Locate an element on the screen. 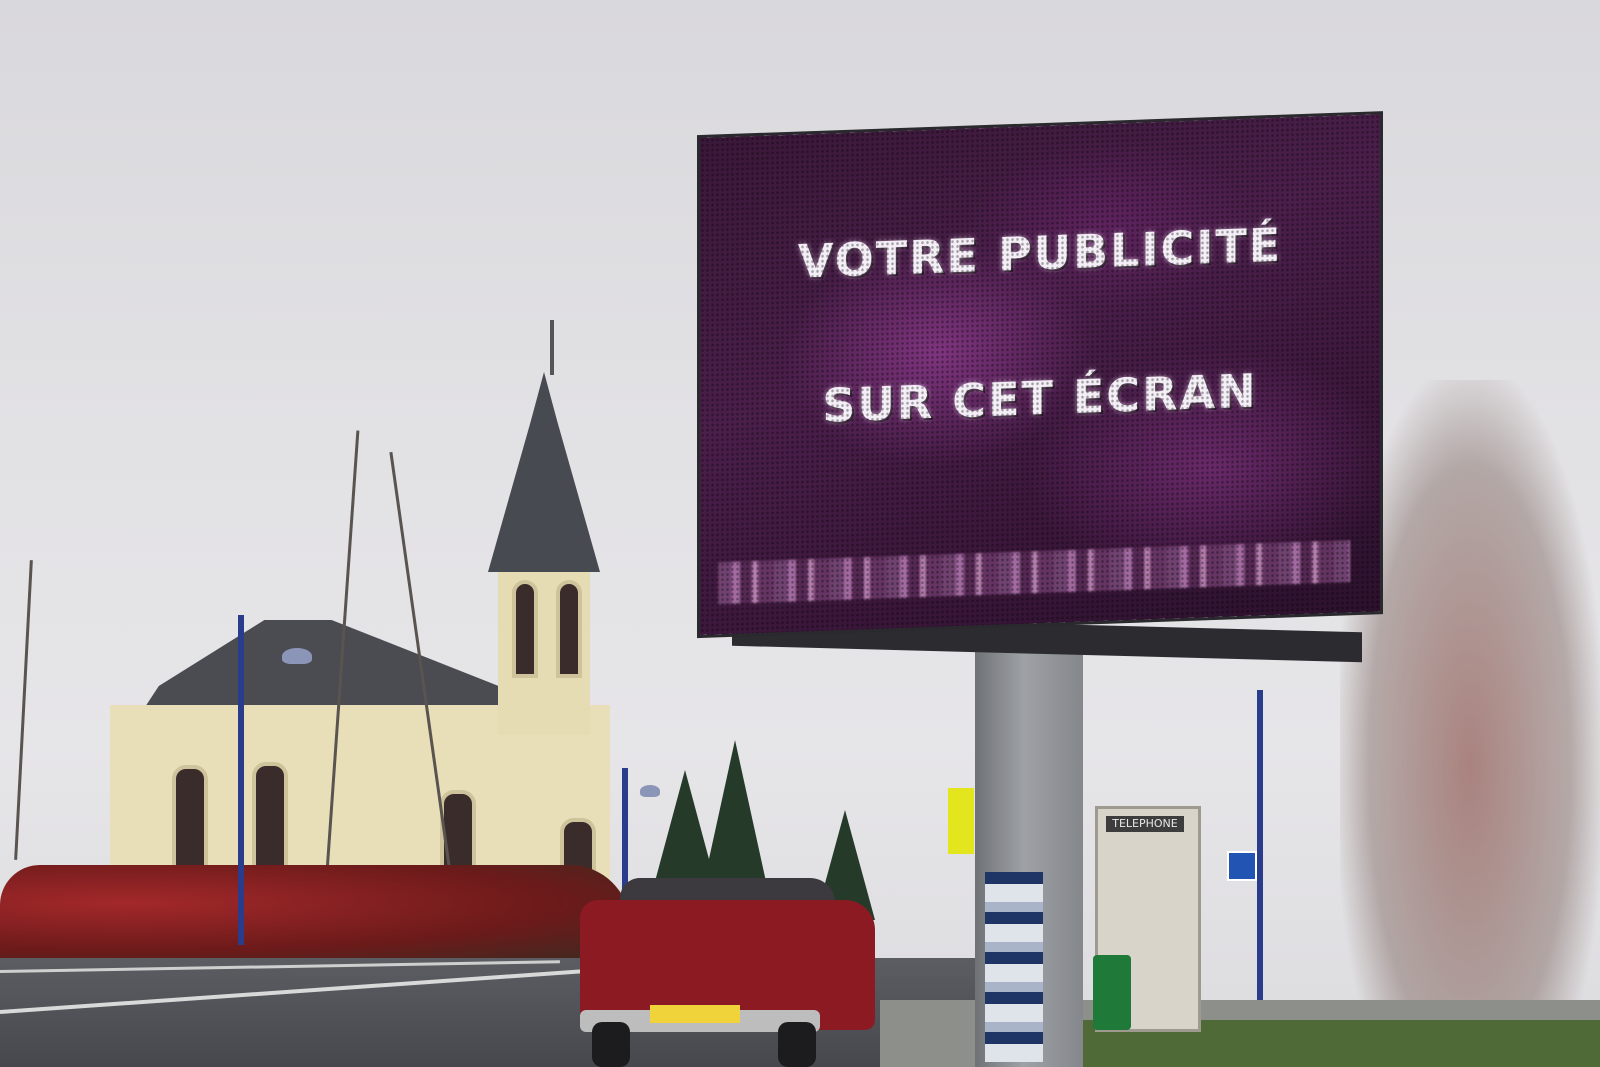  spire-cross is located at coordinates (552, 347).